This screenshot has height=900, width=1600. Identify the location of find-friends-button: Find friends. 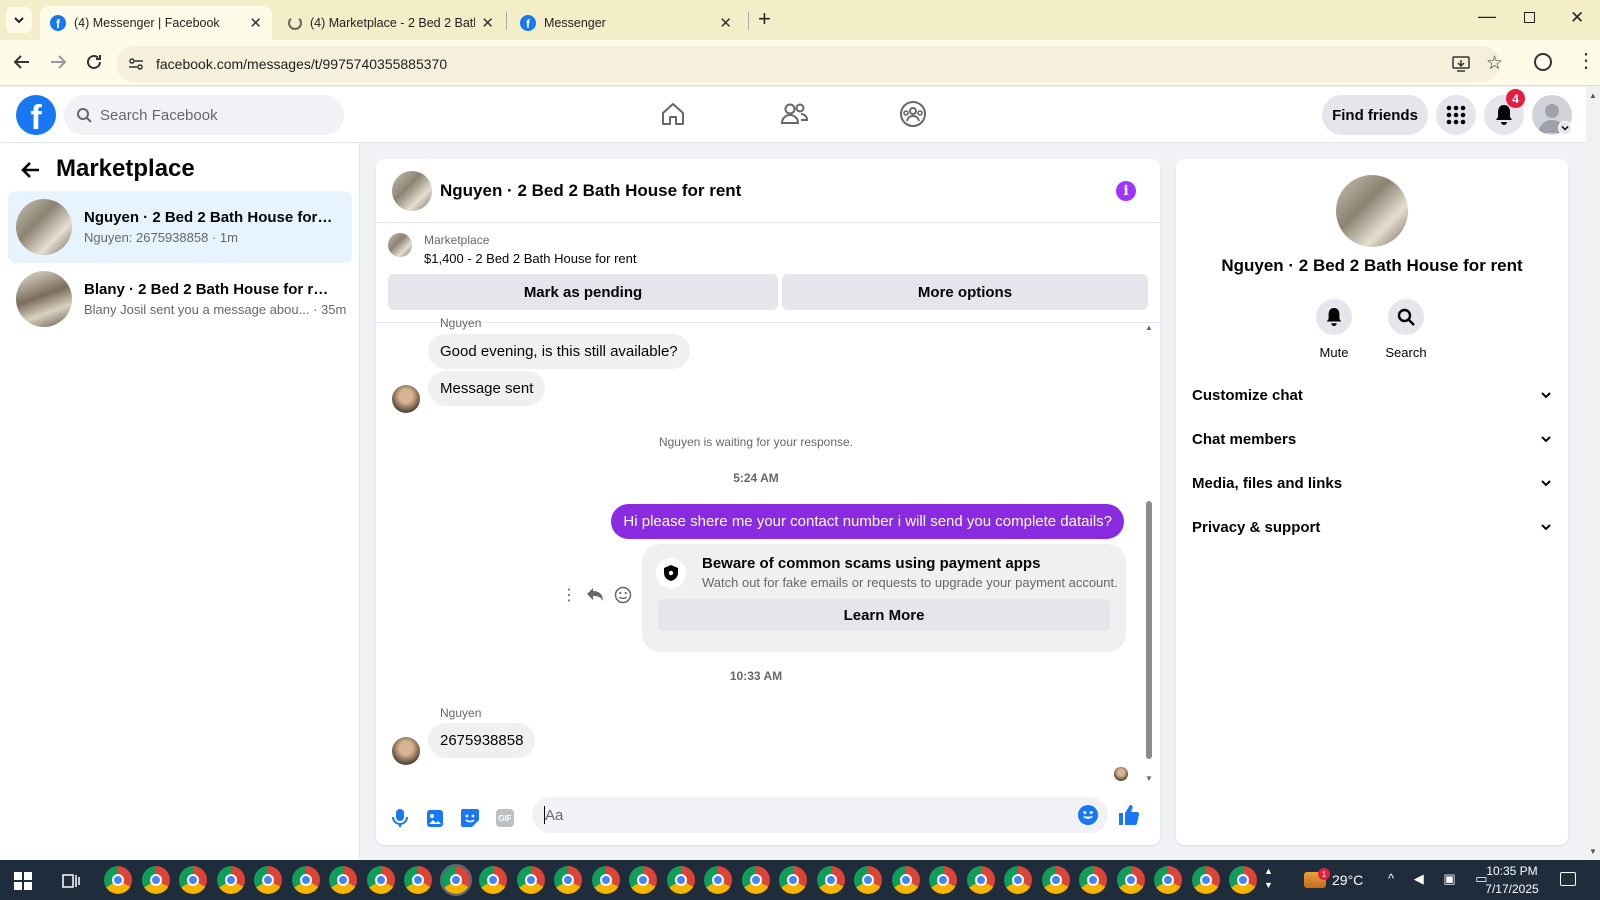
(1375, 115).